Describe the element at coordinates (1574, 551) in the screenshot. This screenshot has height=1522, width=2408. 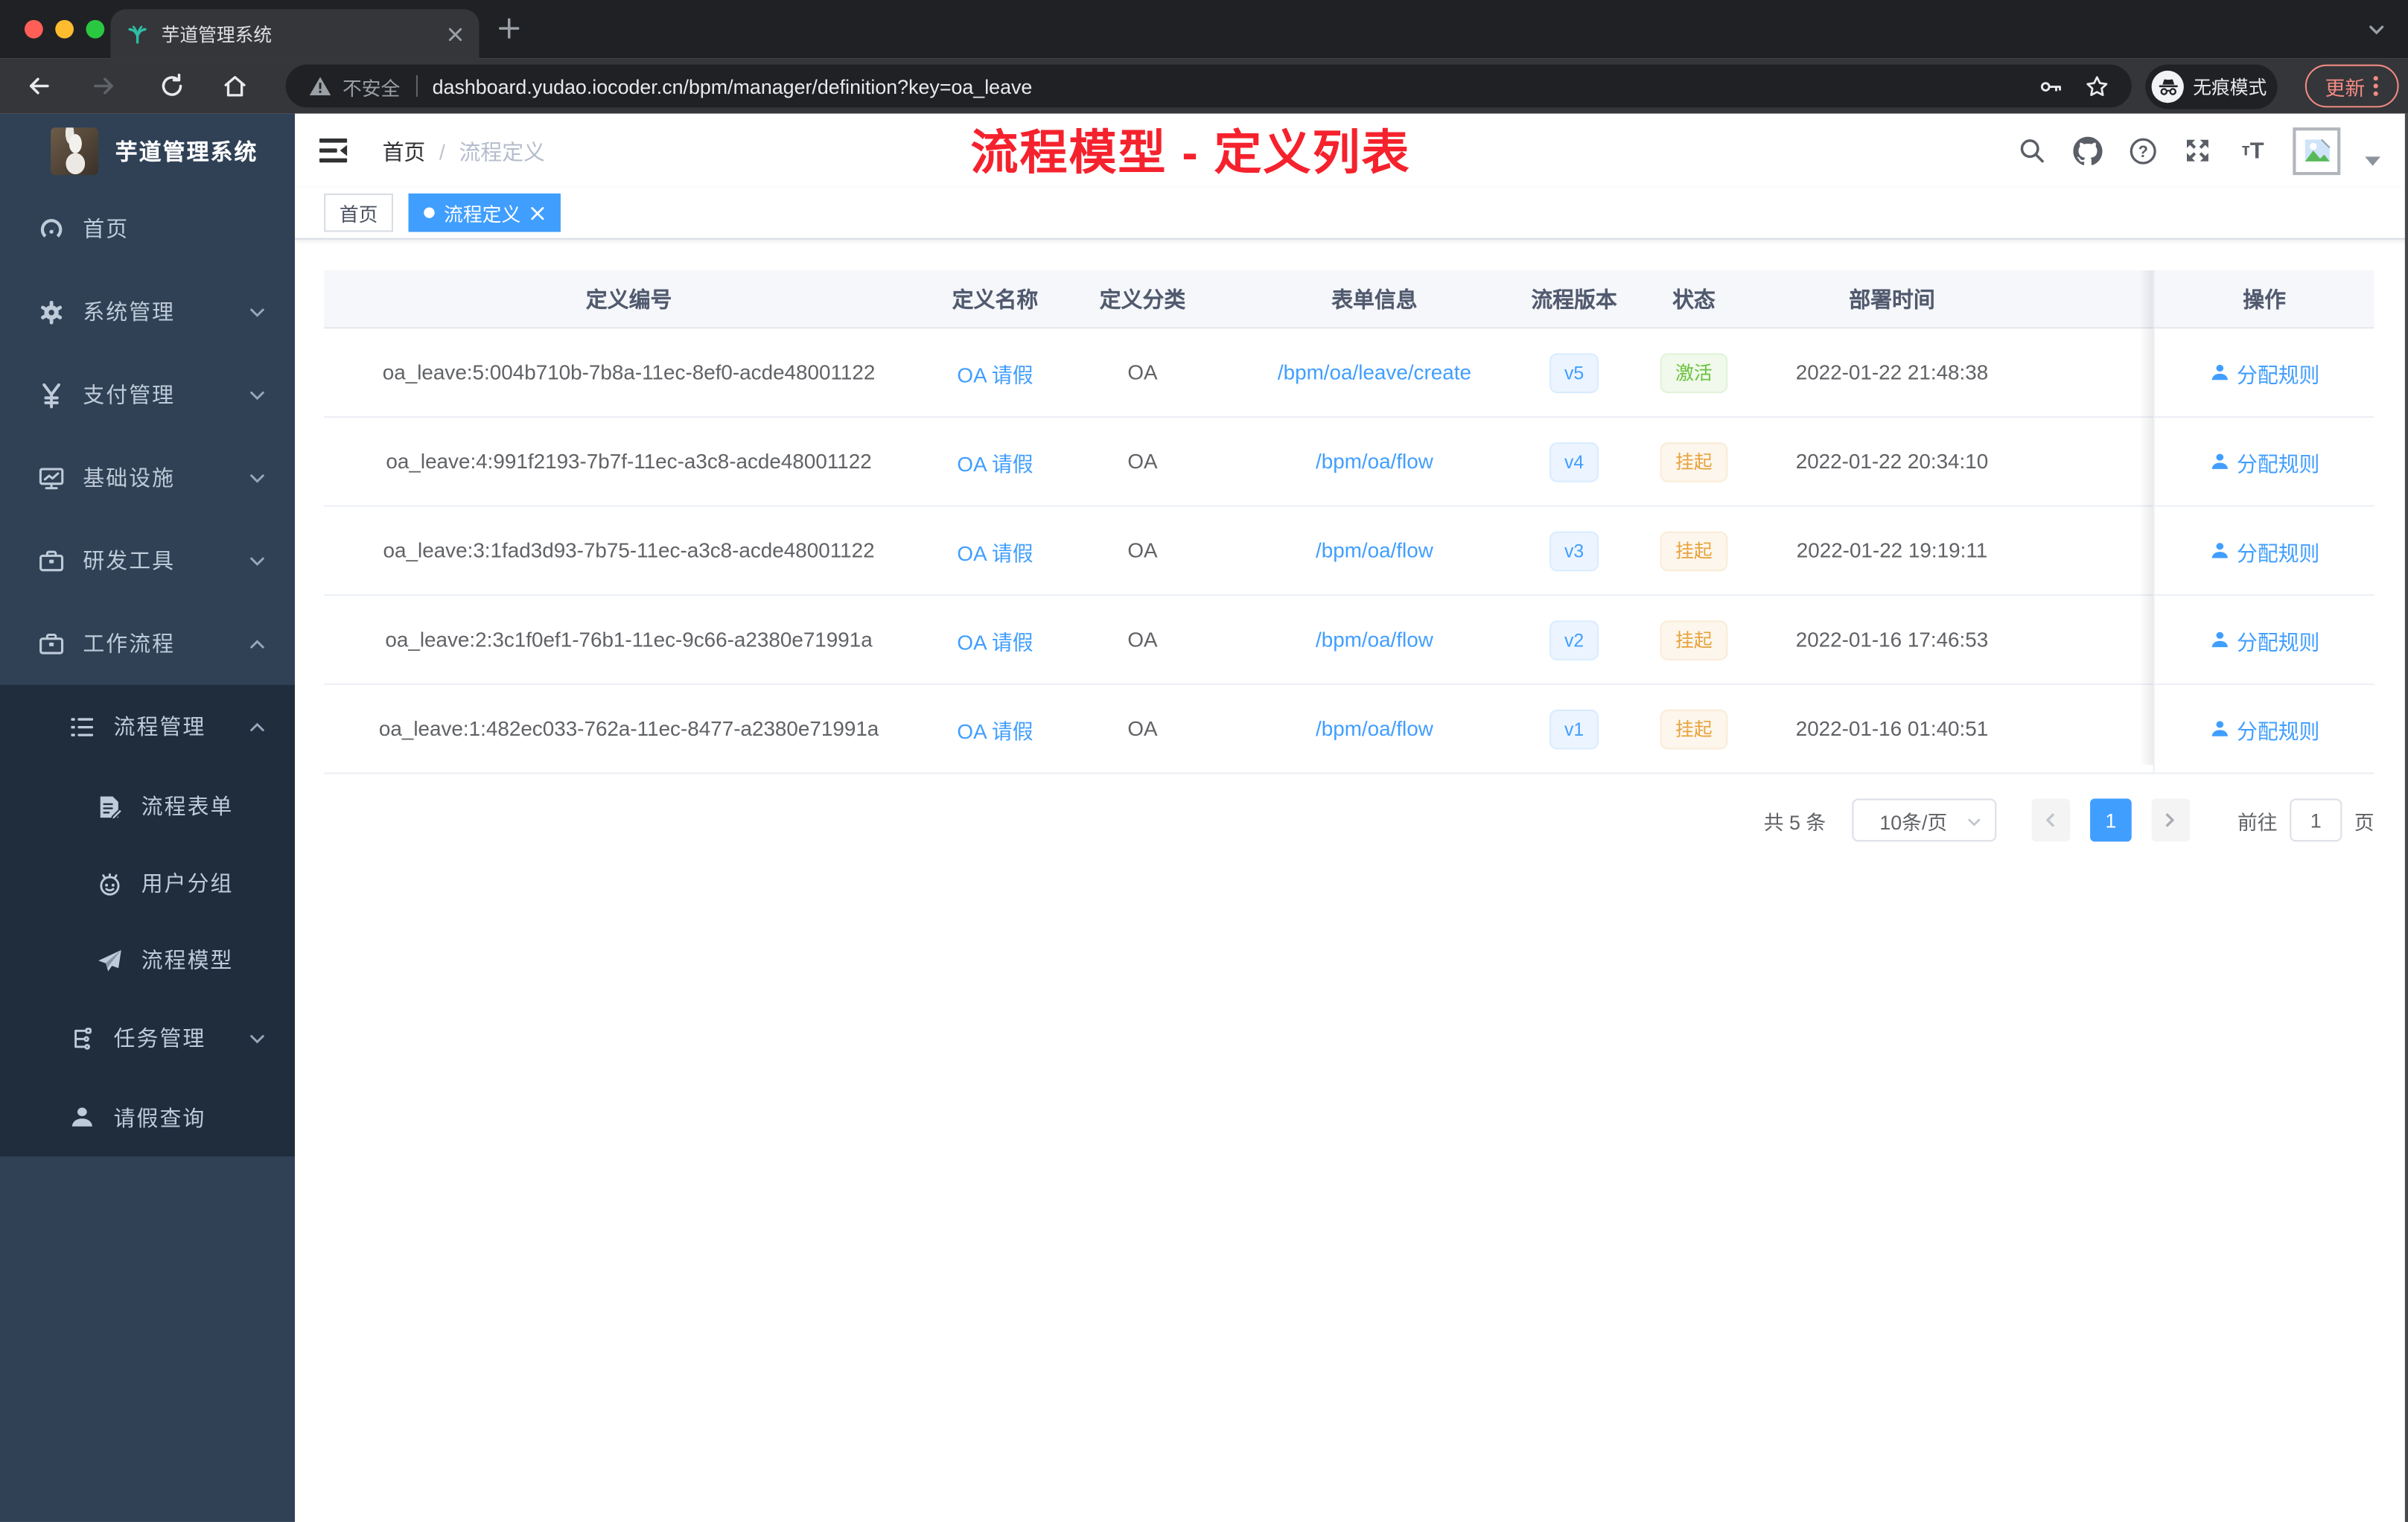
I see `version-cell: v3` at that location.